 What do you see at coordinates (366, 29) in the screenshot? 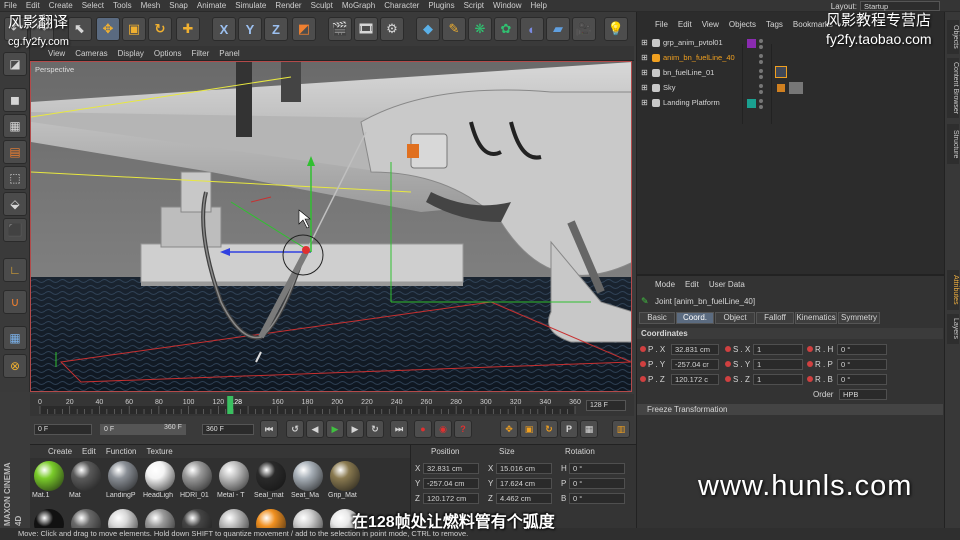
I see `render-picture-icon: 🎞` at bounding box center [366, 29].